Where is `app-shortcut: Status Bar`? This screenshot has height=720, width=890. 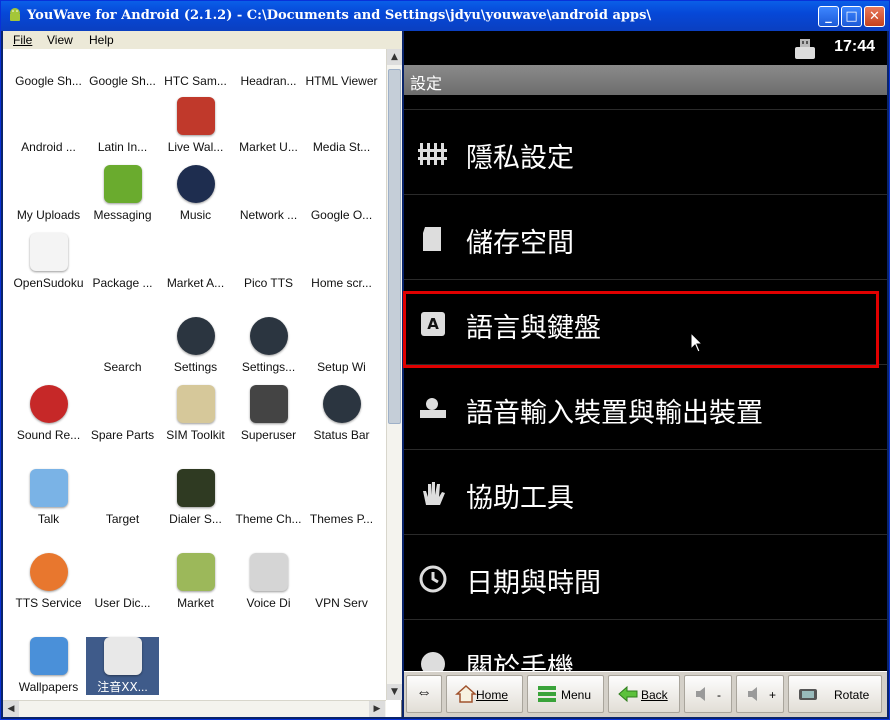
app-shortcut: Status Bar is located at coordinates (341, 414).